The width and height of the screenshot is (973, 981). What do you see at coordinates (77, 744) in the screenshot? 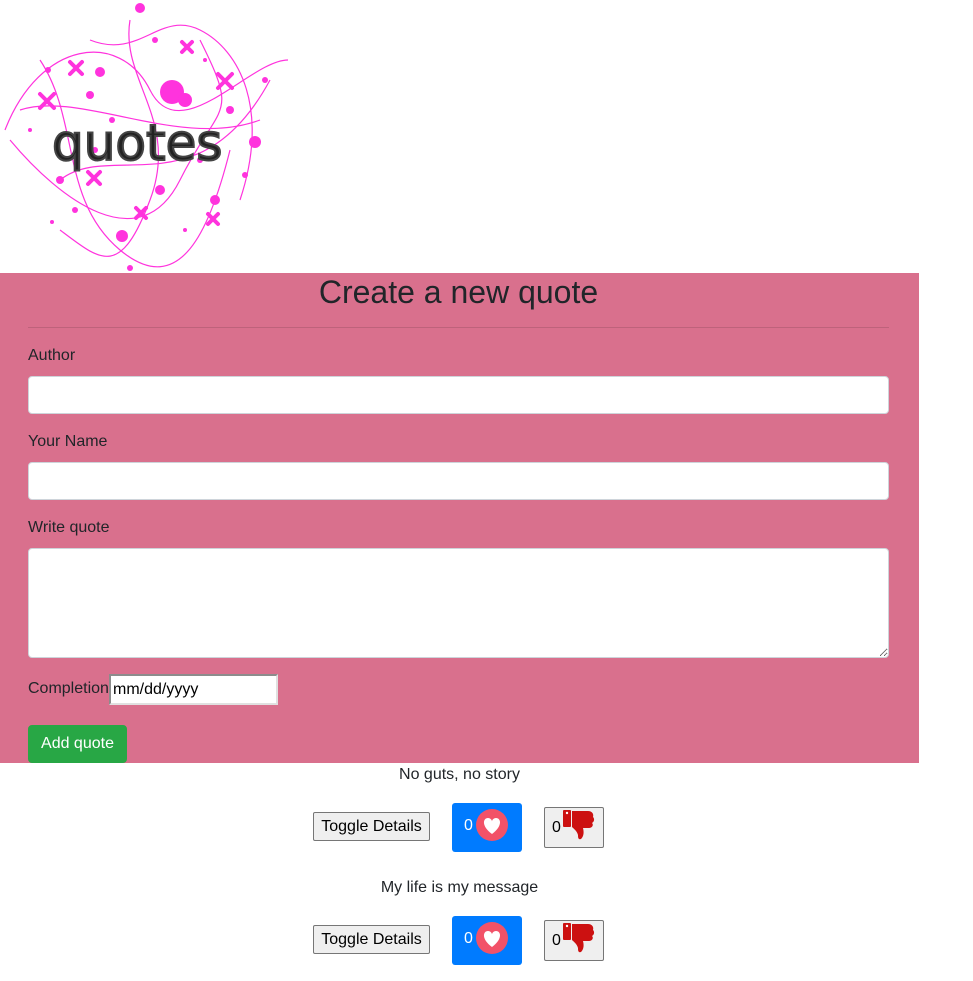
I see `add-quote-button: Add quote` at bounding box center [77, 744].